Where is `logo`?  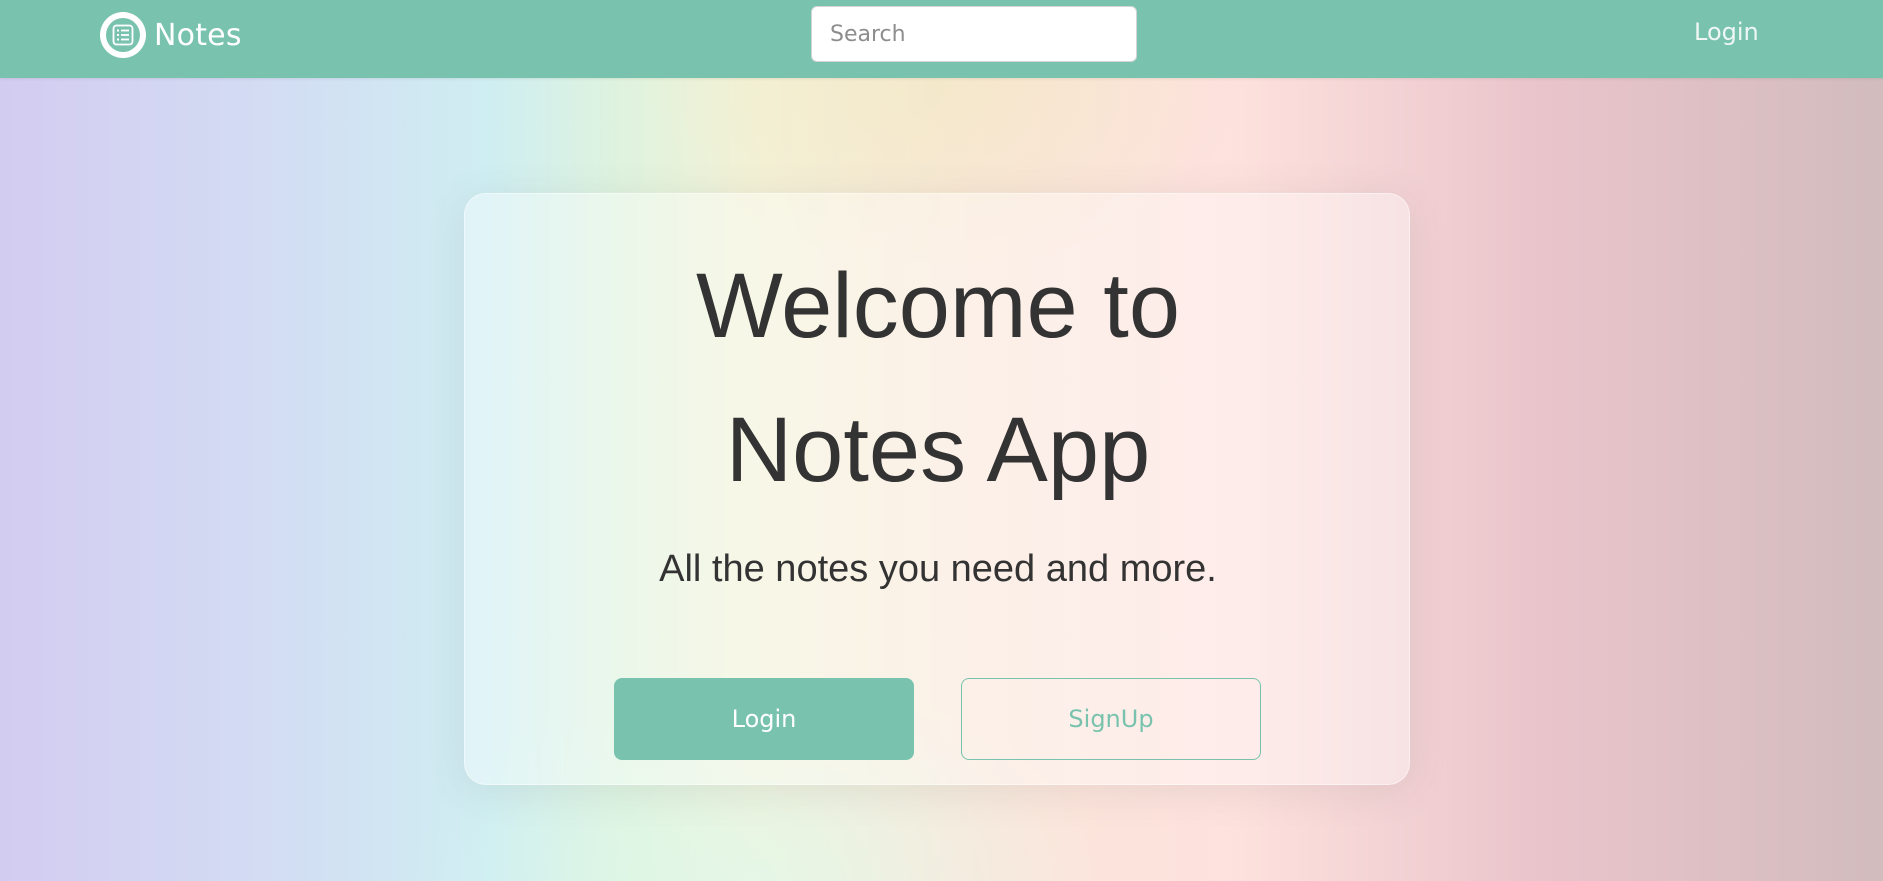
logo is located at coordinates (123, 35).